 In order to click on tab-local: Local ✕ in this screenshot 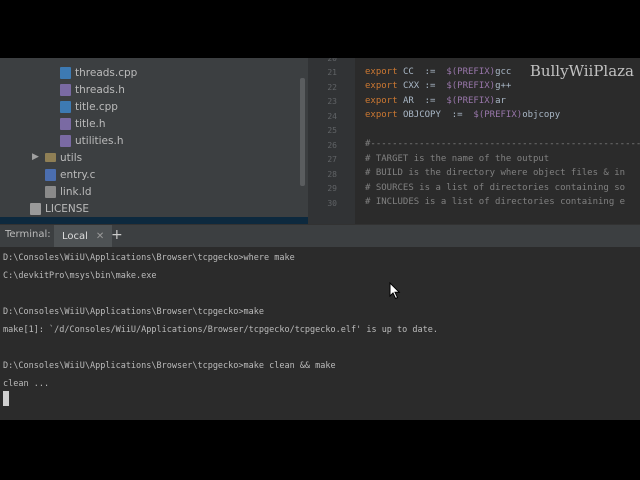, I will do `click(83, 236)`.